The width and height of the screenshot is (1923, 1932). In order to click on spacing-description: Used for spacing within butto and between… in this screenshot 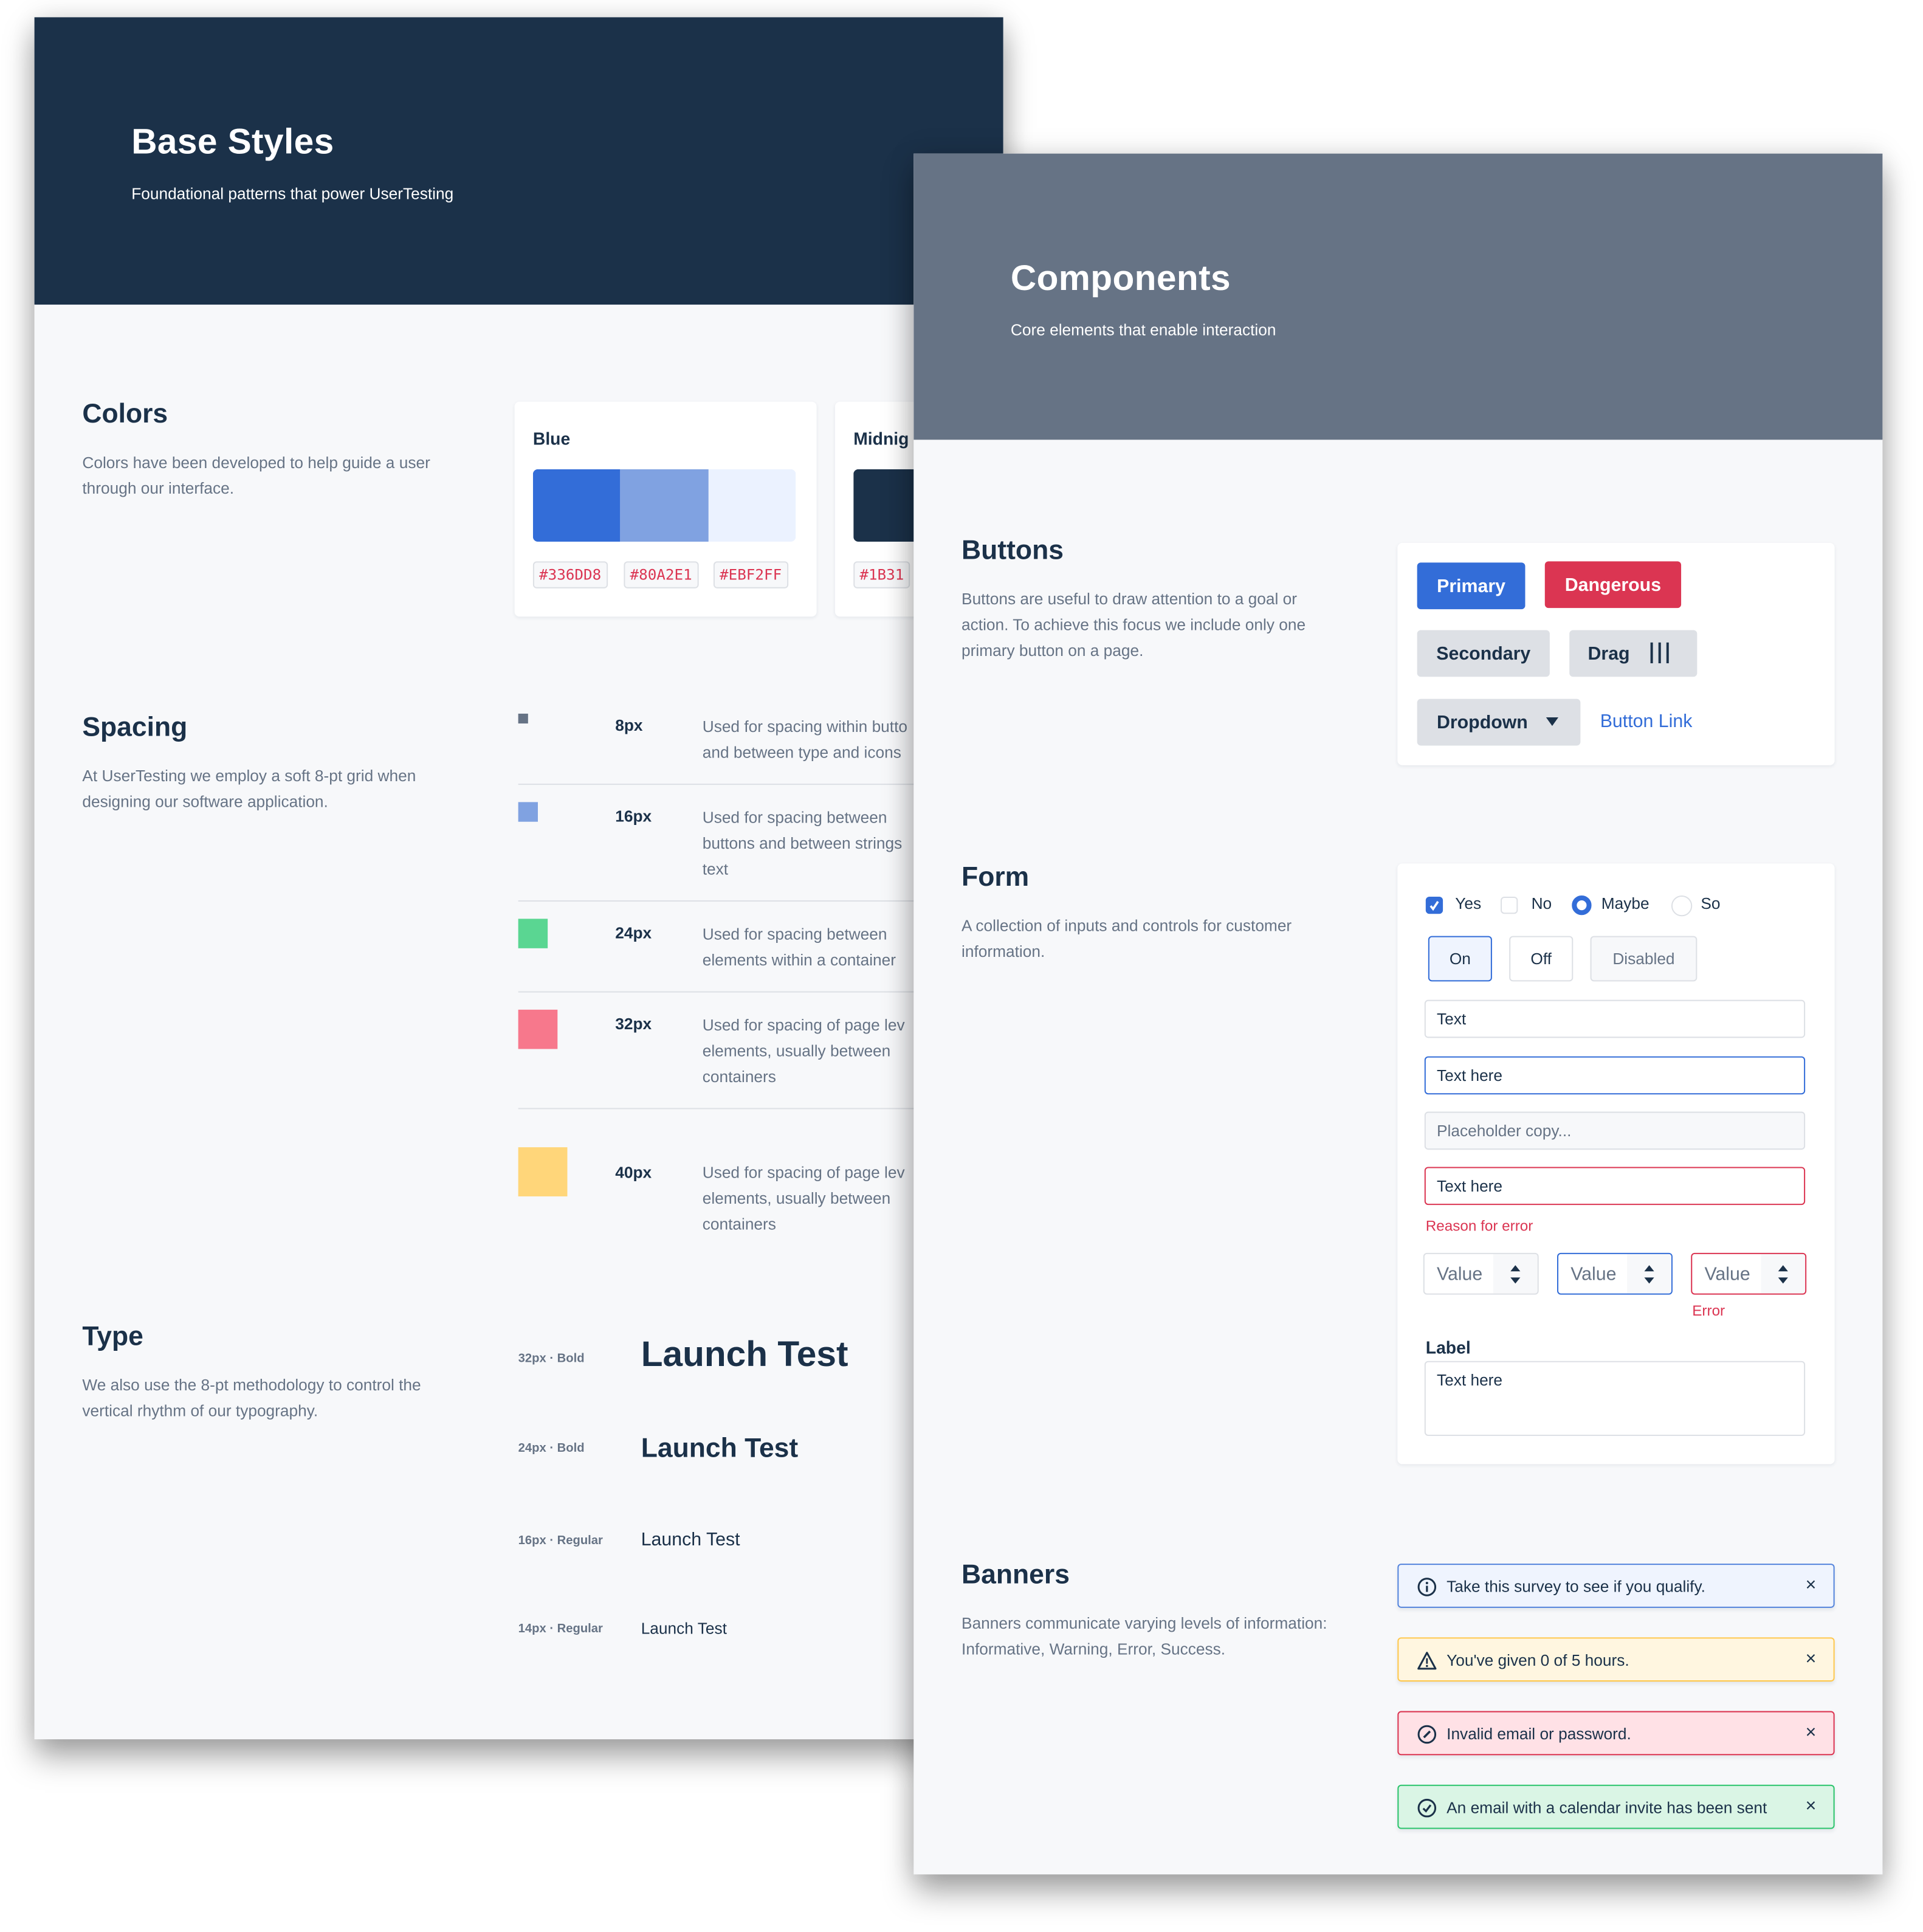, I will do `click(820, 739)`.